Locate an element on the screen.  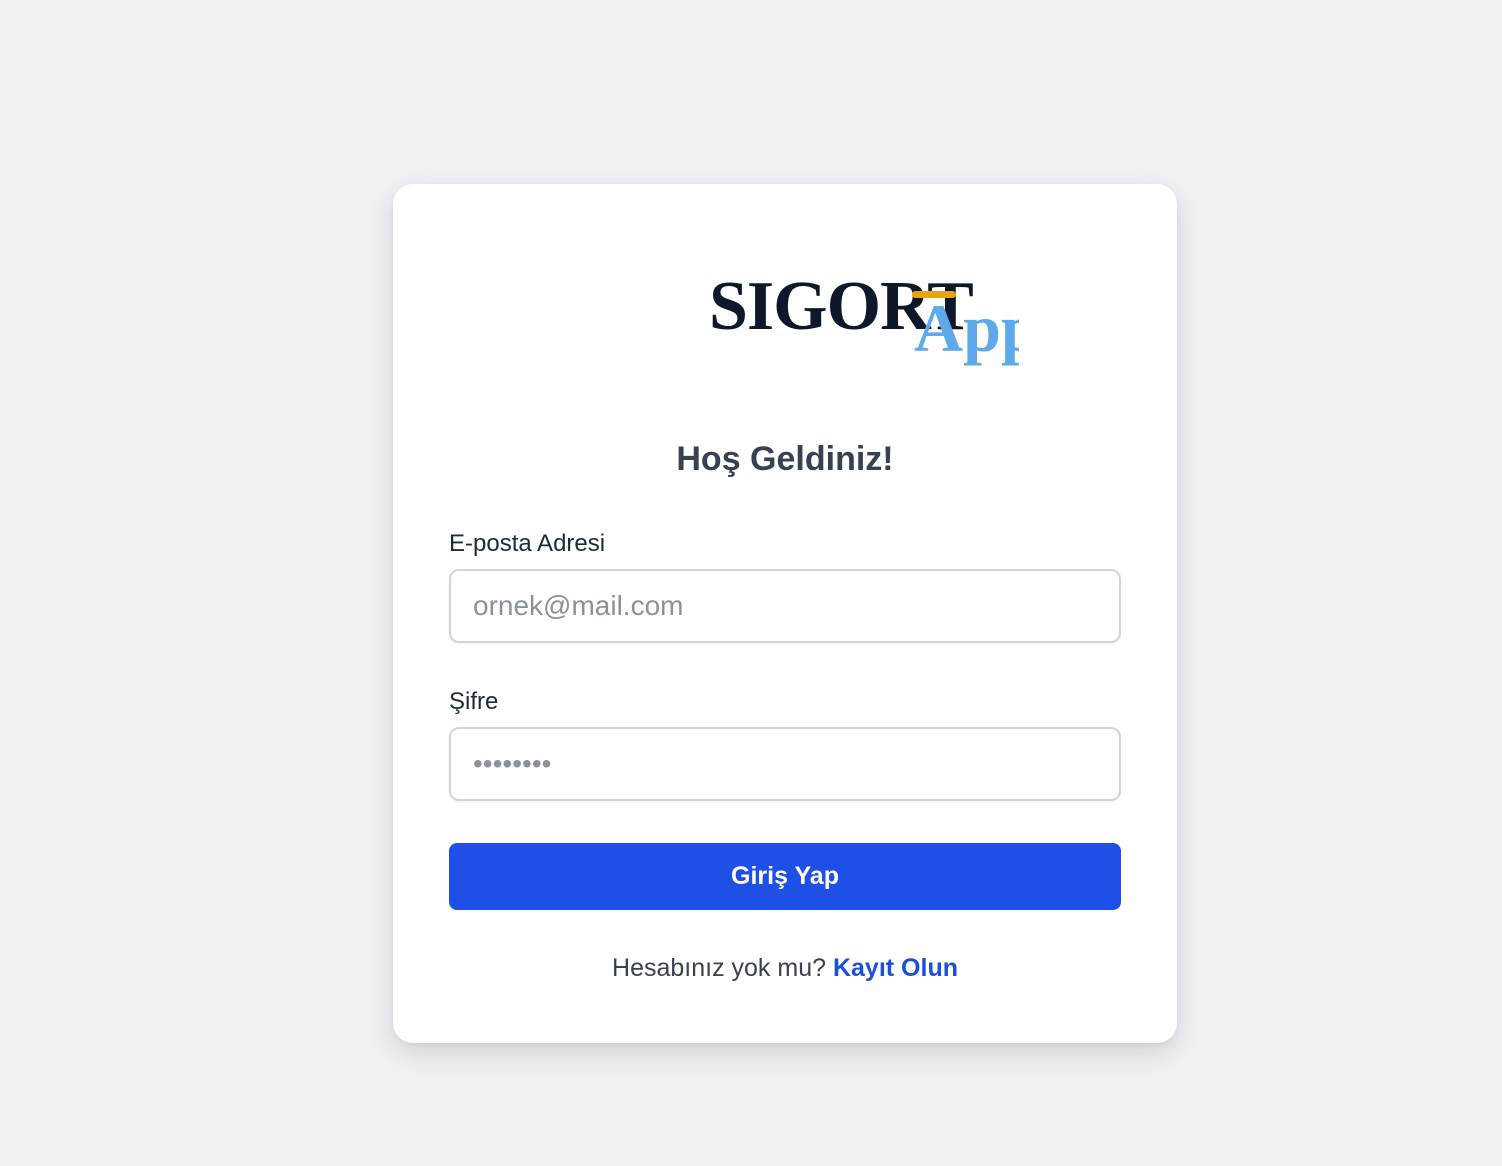
password-label: Şifre is located at coordinates (474, 701).